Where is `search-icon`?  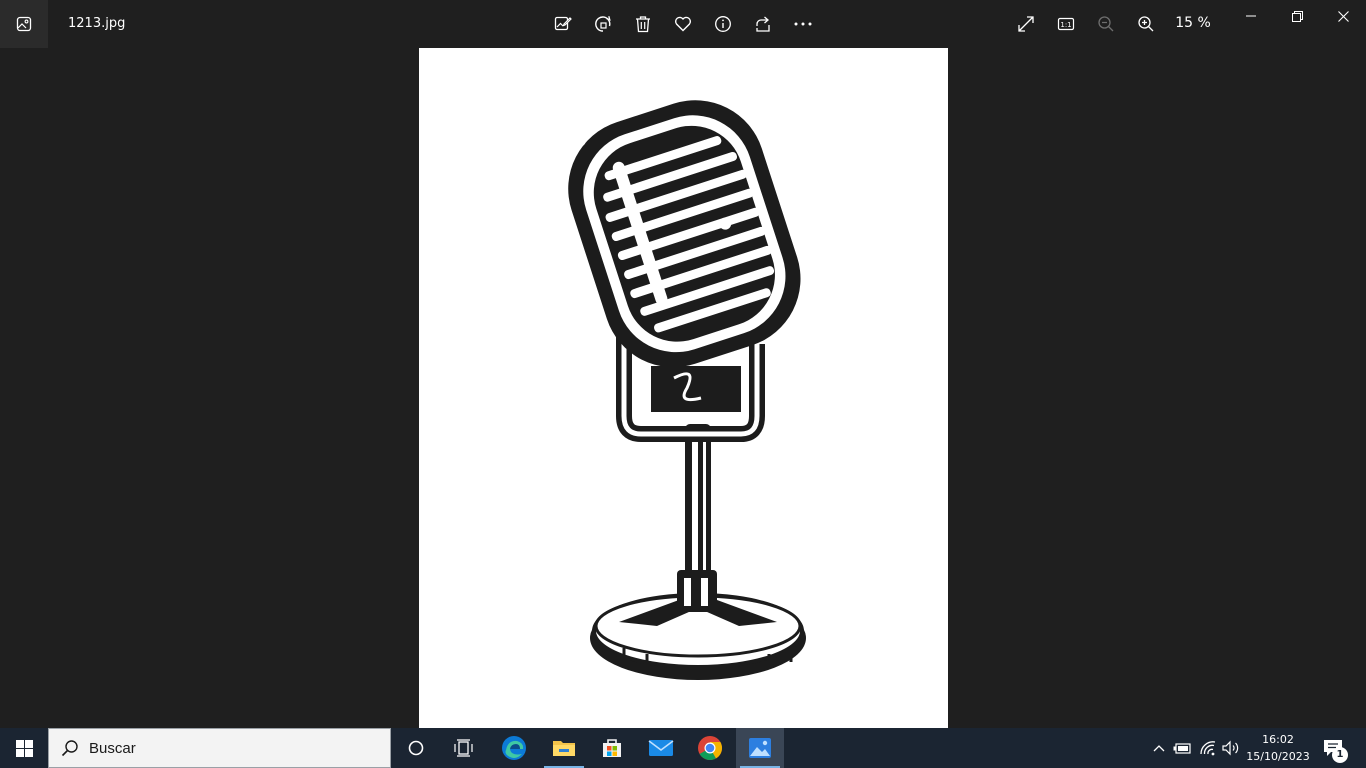
search-icon is located at coordinates (69, 748).